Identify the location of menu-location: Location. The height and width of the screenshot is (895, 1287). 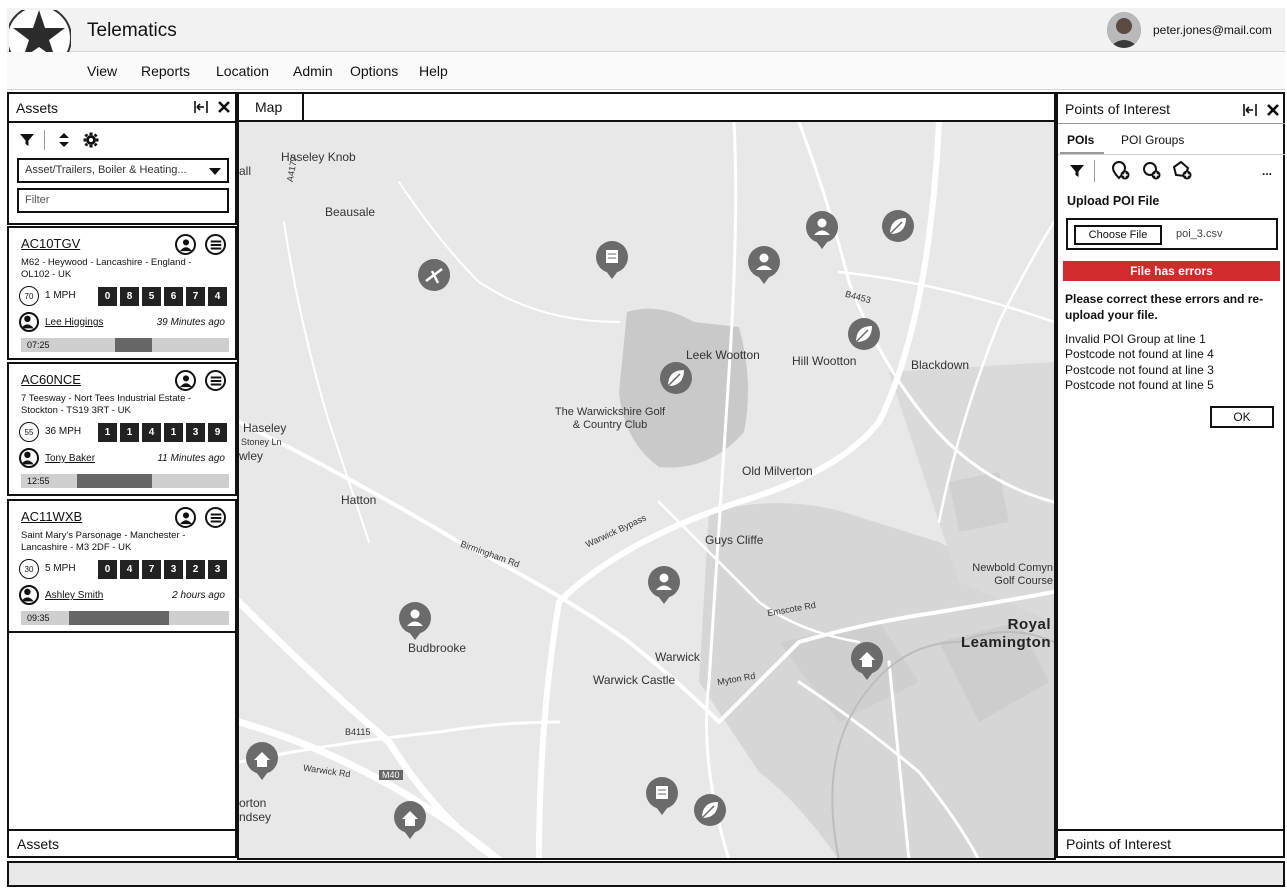
(242, 71).